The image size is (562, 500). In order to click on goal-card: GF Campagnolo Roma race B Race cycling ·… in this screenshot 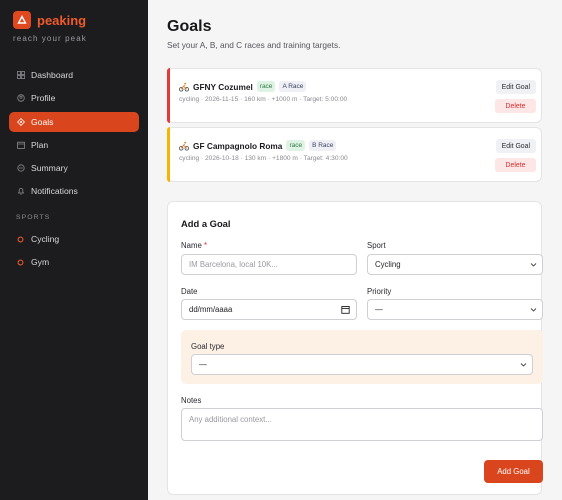, I will do `click(354, 154)`.